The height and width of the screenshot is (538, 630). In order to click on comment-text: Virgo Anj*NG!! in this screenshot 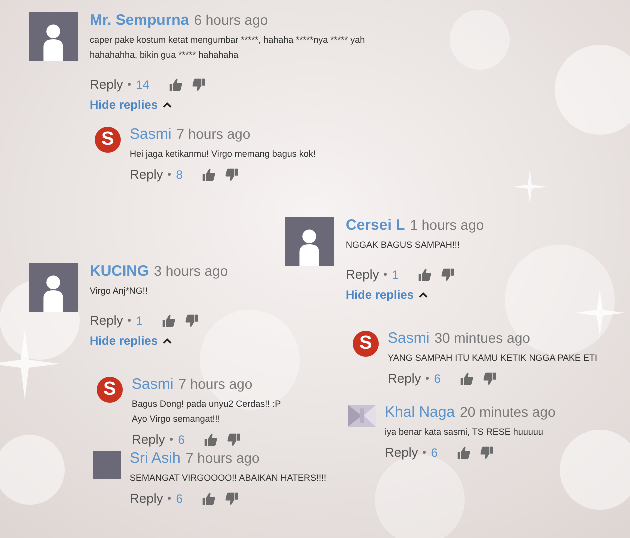, I will do `click(119, 291)`.